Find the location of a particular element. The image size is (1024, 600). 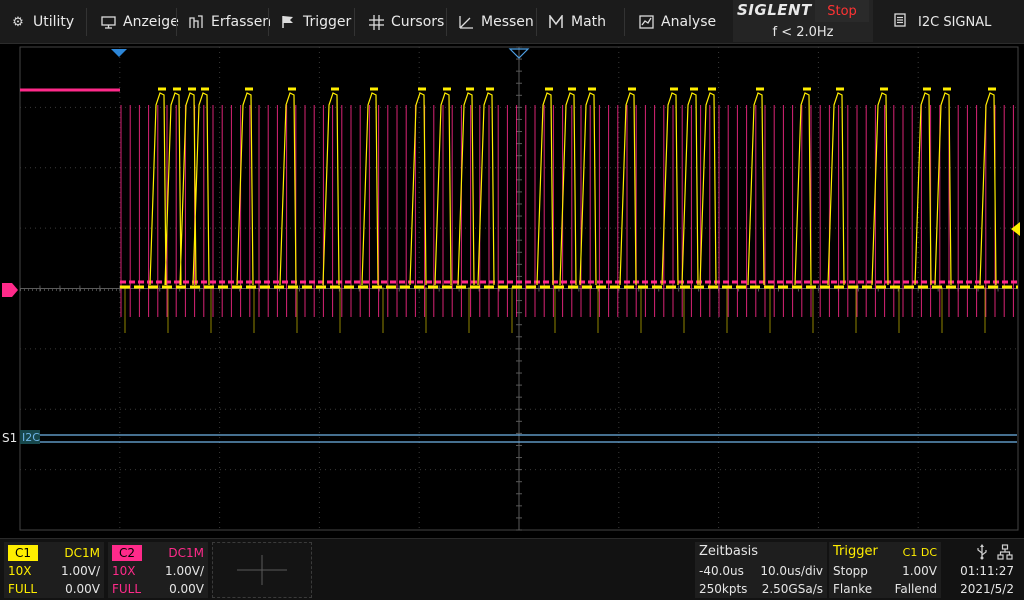

menu-erfassen: Erfassen is located at coordinates (229, 22).